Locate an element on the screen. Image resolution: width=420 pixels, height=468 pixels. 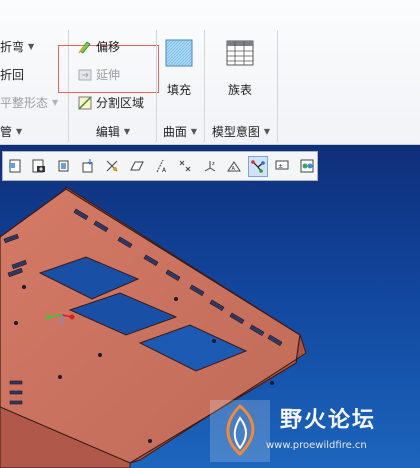
camera-icon is located at coordinates (39, 166).